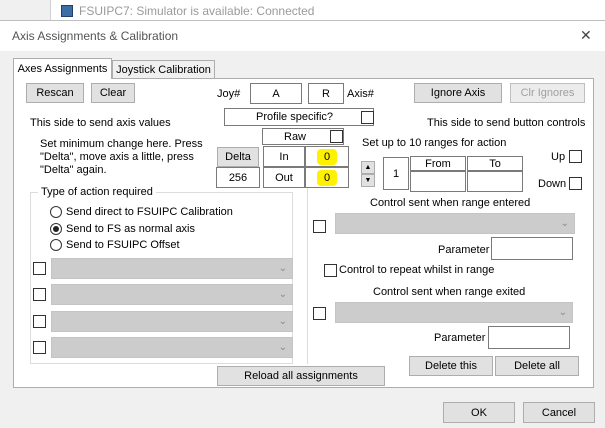 This screenshot has height=428, width=605. I want to click on exited-parameter-field, so click(529, 337).